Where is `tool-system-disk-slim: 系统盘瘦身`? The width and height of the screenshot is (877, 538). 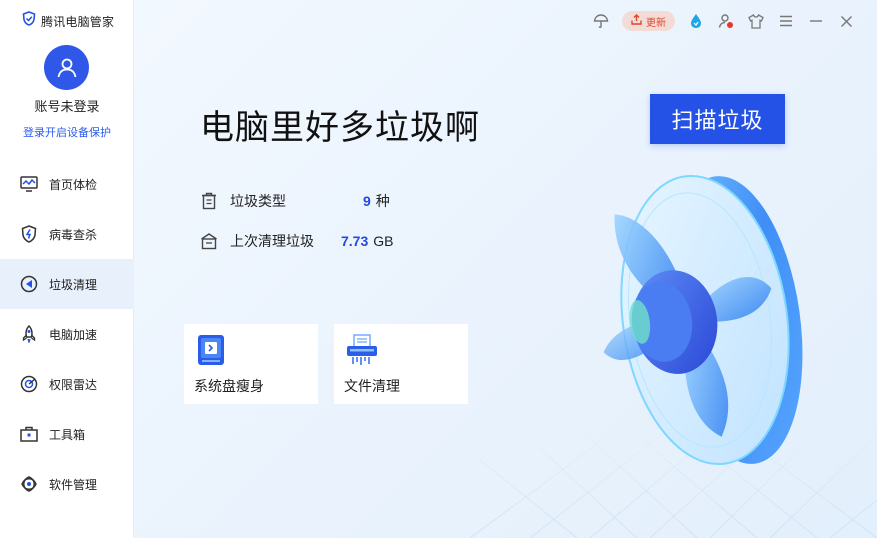 tool-system-disk-slim: 系统盘瘦身 is located at coordinates (251, 364).